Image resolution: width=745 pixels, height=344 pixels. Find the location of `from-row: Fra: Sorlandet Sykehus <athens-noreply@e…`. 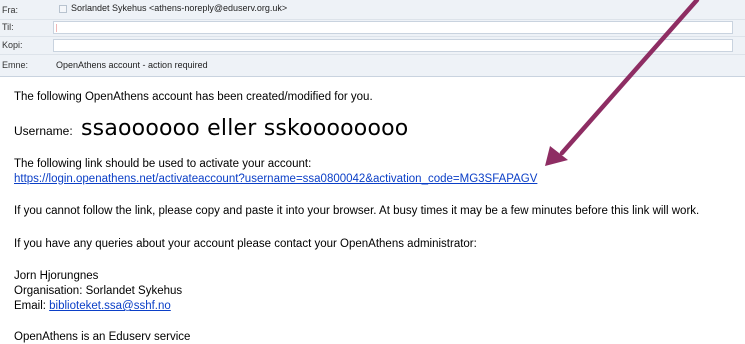

from-row: Fra: Sorlandet Sykehus <athens-noreply@e… is located at coordinates (372, 10).